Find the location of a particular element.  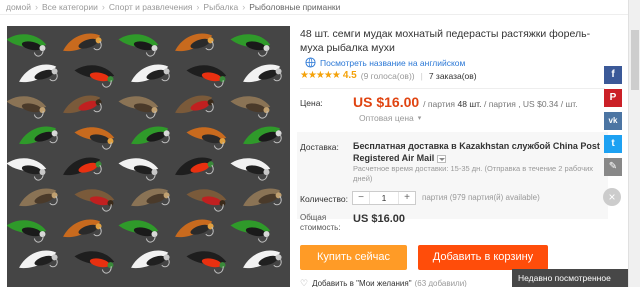

price-unit-count: 48 шт. is located at coordinates (469, 104).